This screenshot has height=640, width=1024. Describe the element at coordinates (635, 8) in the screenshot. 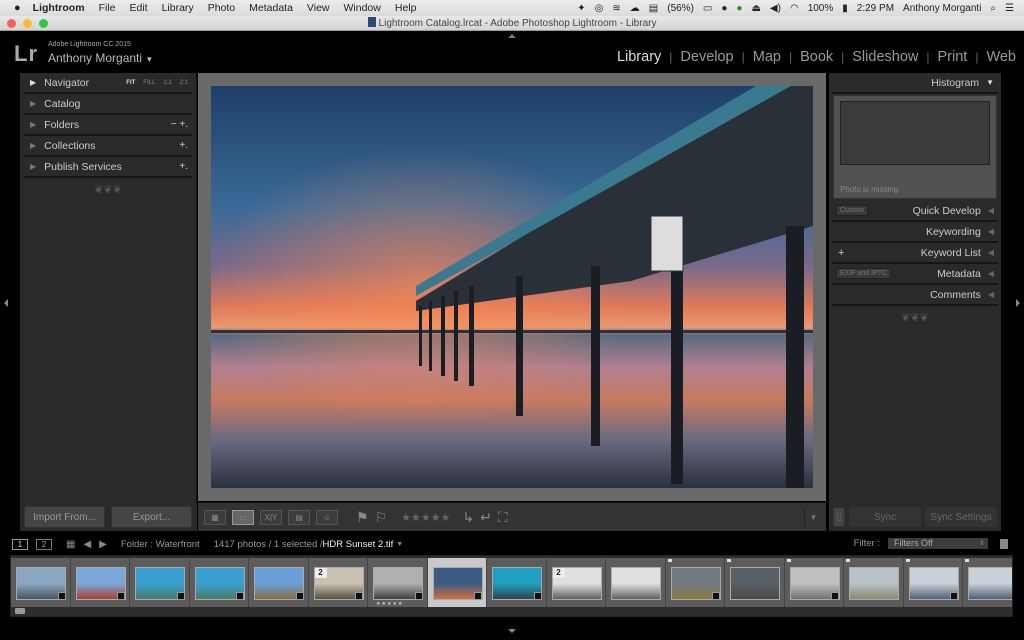

I see `cloud-icon: ☁` at that location.